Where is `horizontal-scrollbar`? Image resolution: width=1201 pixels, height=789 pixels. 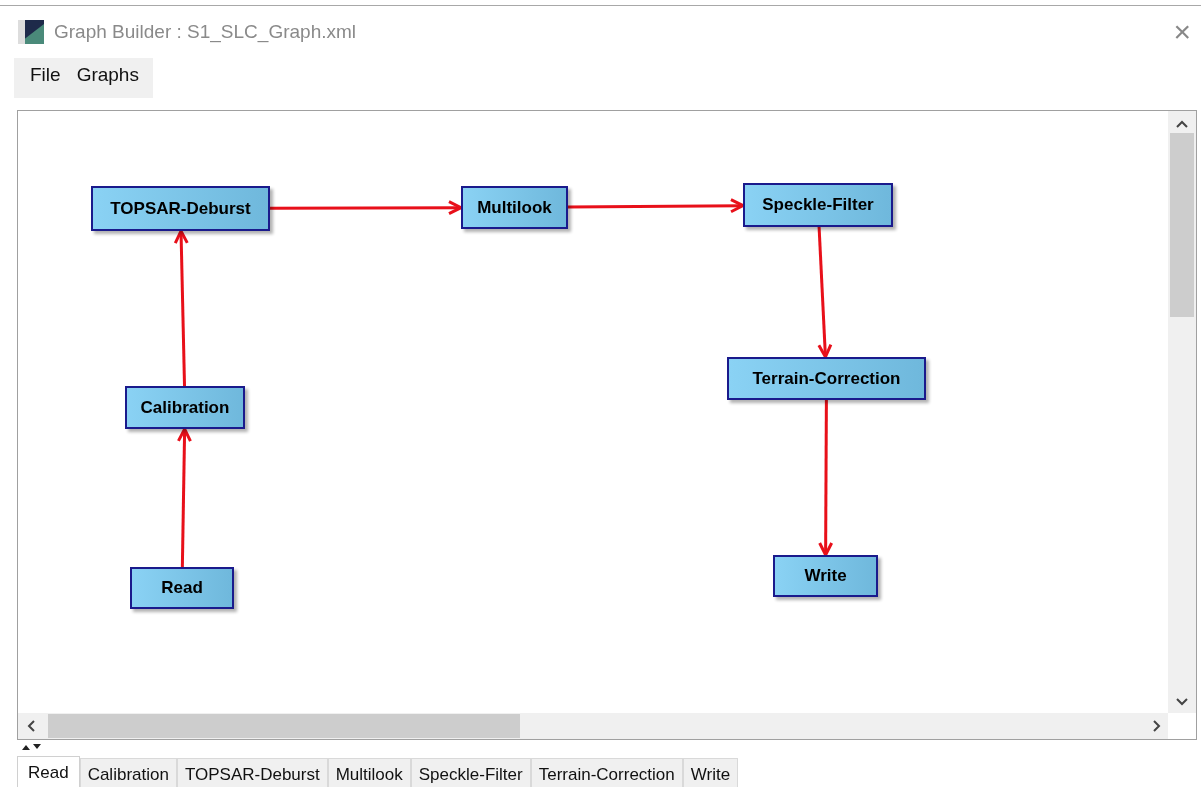 horizontal-scrollbar is located at coordinates (593, 726).